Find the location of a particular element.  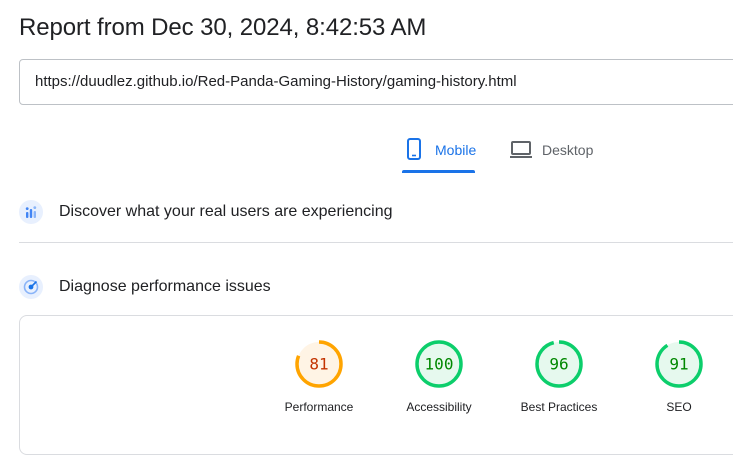

gauge-score: 91 is located at coordinates (678, 364).